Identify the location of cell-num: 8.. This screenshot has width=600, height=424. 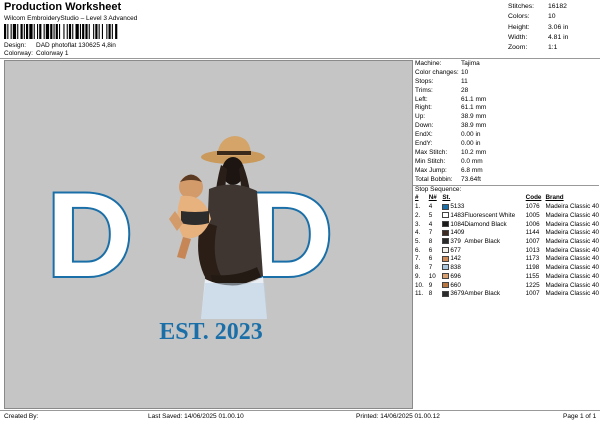
(418, 268).